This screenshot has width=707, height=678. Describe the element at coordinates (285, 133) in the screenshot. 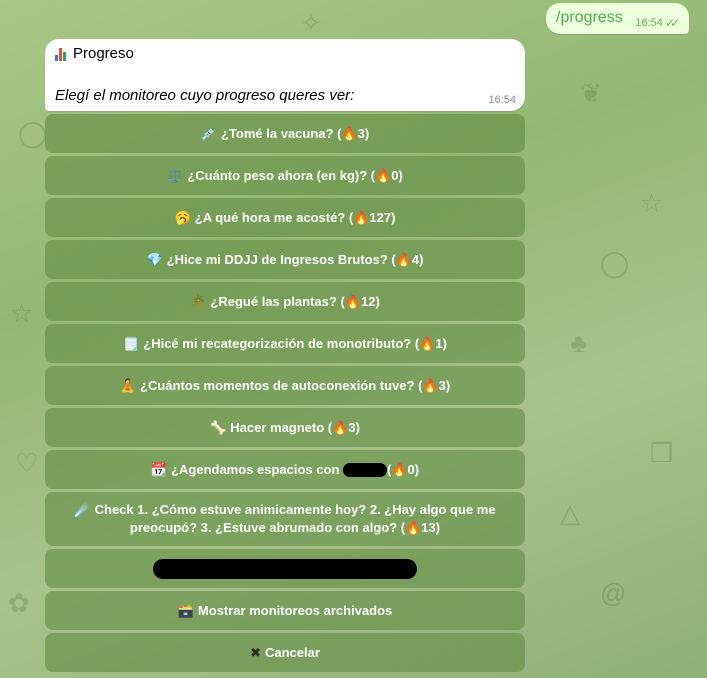

I see `keyboard-button-vacuna: 💉 ¿Tomé la vacuna? (🔥3)` at that location.